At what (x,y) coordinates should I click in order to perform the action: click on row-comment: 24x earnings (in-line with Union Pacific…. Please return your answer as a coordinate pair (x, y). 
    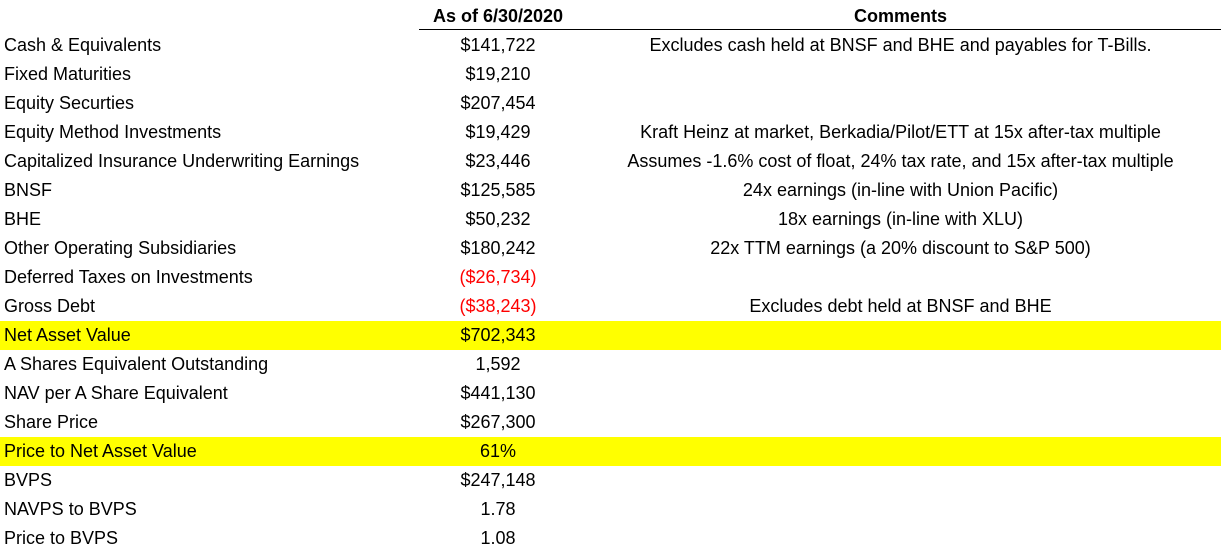
    Looking at the image, I should click on (900, 190).